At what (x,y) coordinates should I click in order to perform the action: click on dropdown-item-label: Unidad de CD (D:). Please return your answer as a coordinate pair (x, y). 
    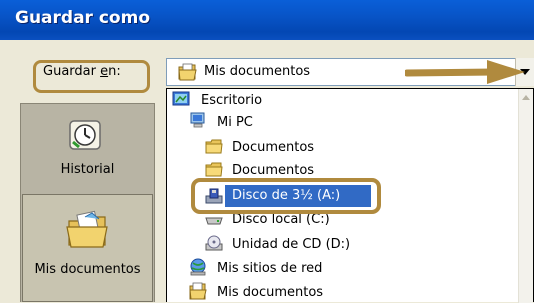
    Looking at the image, I should click on (291, 244).